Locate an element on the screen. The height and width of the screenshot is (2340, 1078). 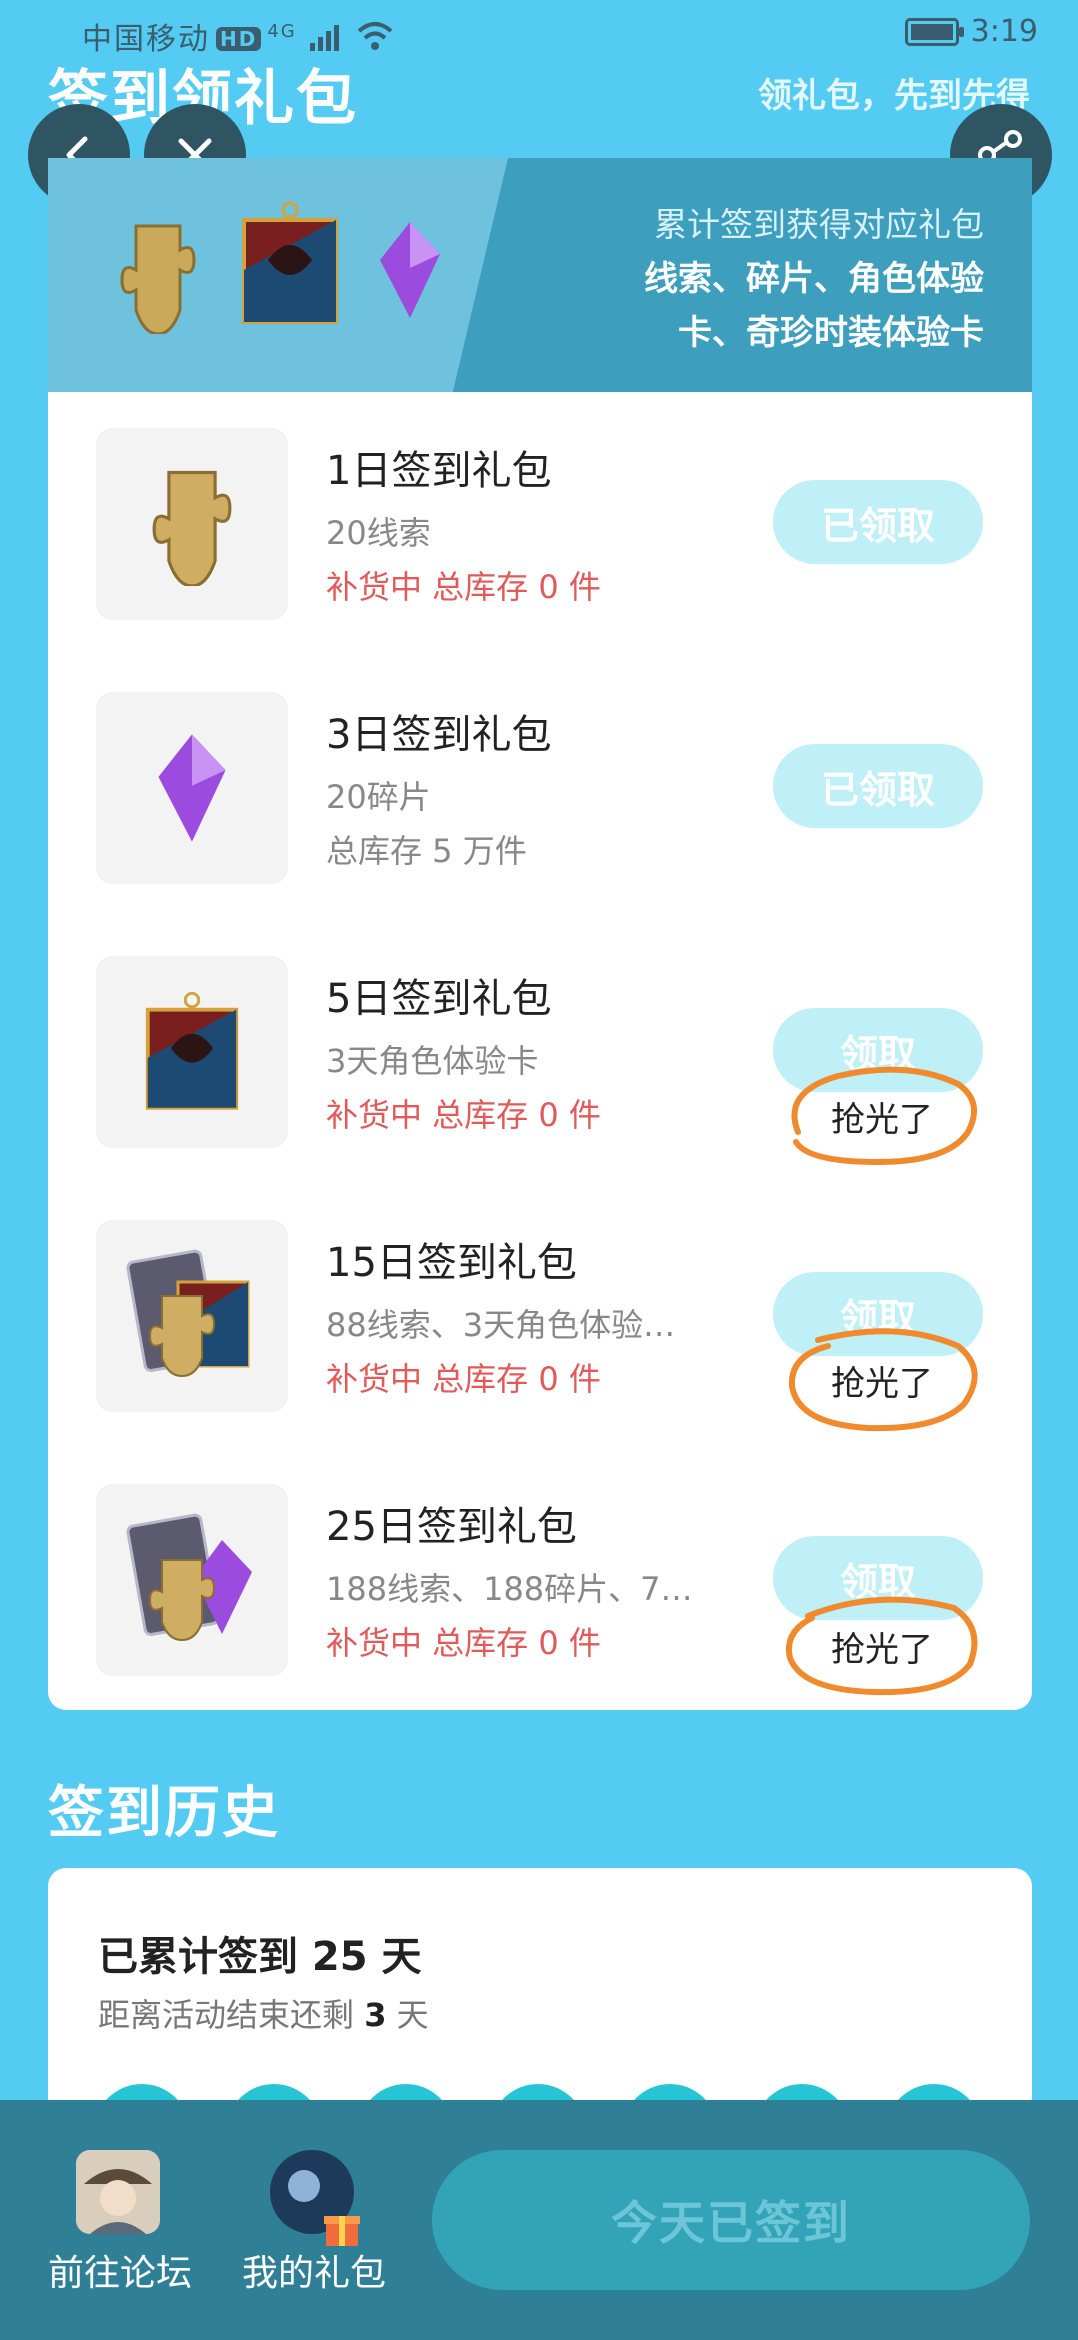
gift-stock: 总库存 5 万件 is located at coordinates (426, 851).